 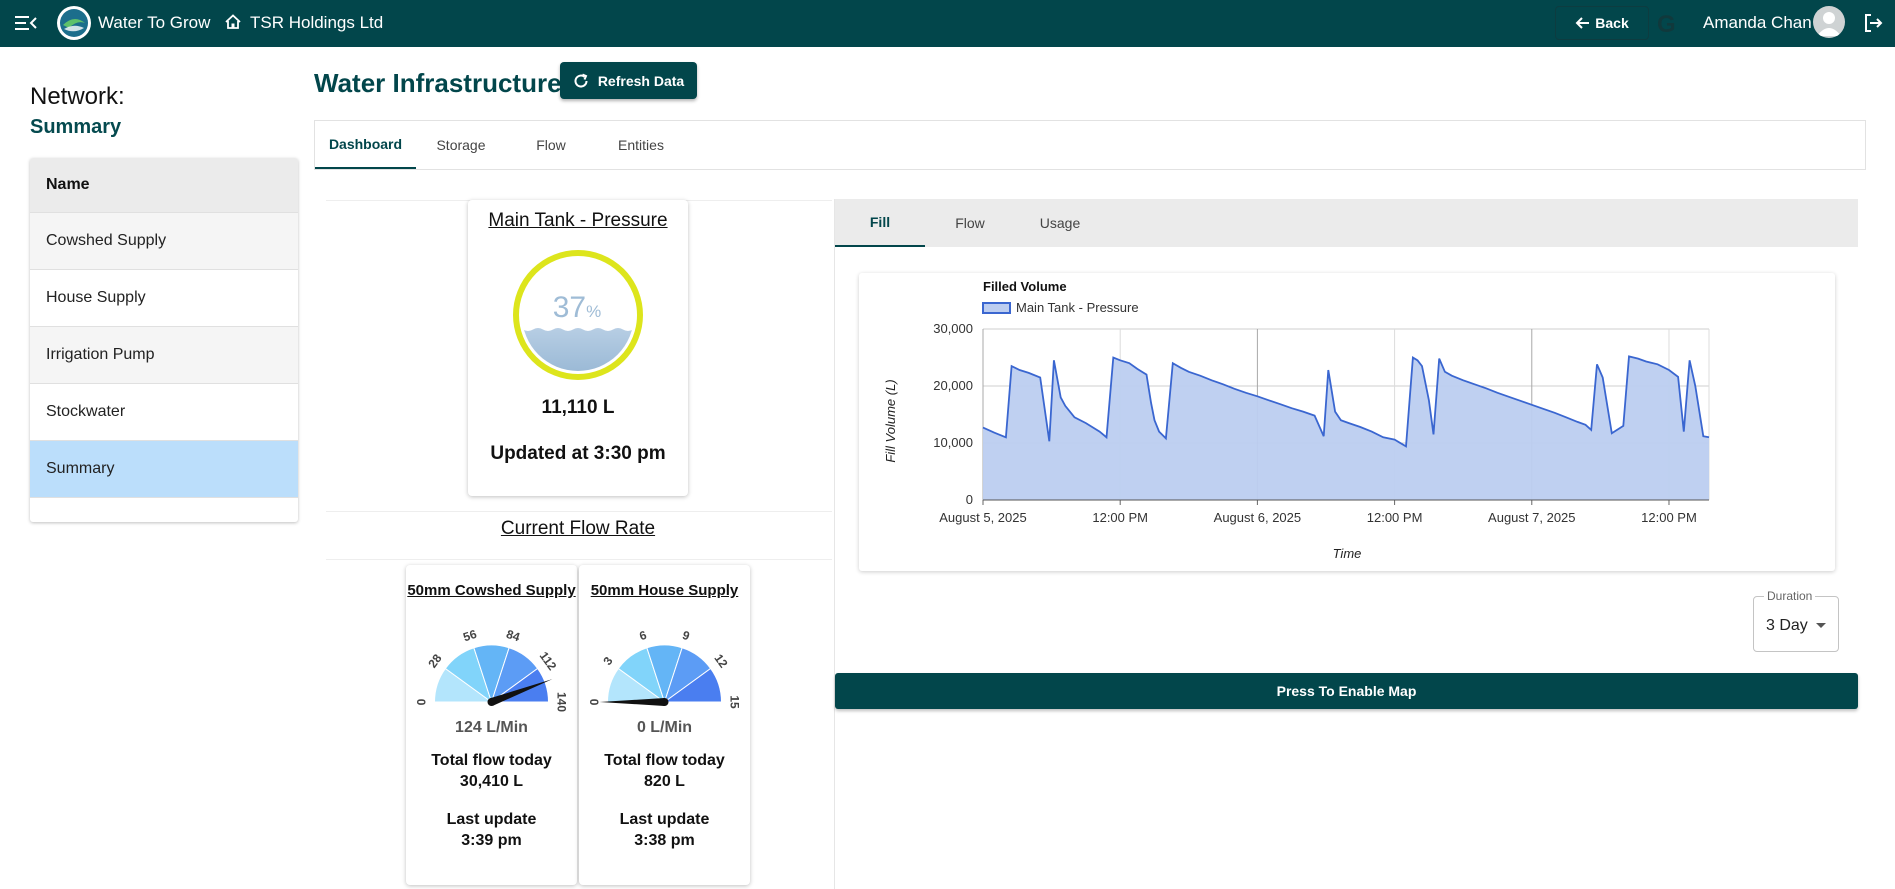 I want to click on sidebar-item-cowshed-supply: Cowshed Supply, so click(x=164, y=241).